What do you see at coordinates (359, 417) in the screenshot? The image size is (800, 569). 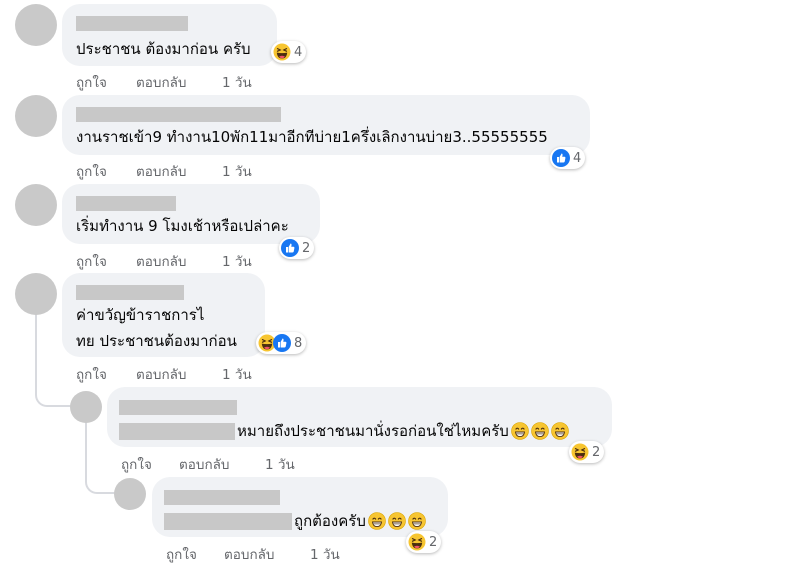 I see `reply-bubble: หมายถึงประชาชนมานั่งรอก่อนใช่ไหมครับ` at bounding box center [359, 417].